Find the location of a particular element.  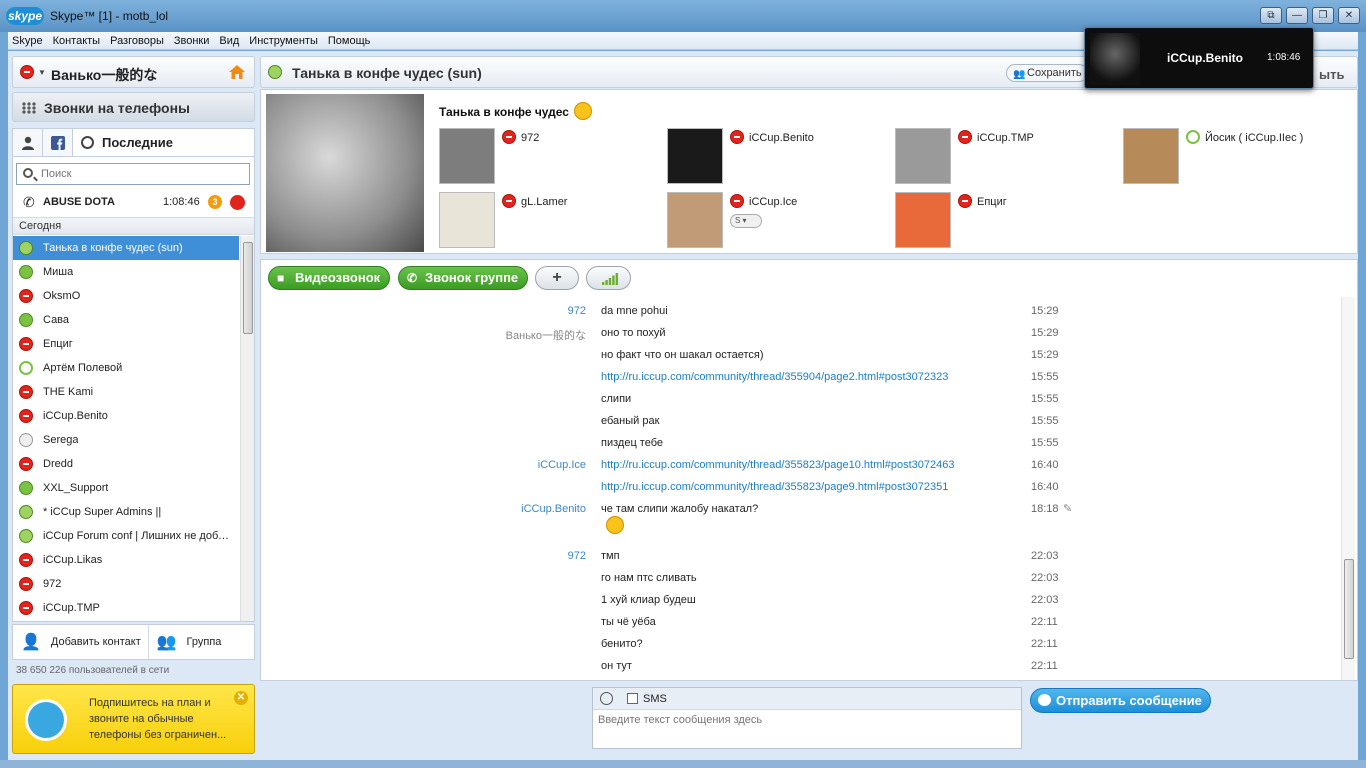

message-time: 15:29 is located at coordinates (1045, 311).